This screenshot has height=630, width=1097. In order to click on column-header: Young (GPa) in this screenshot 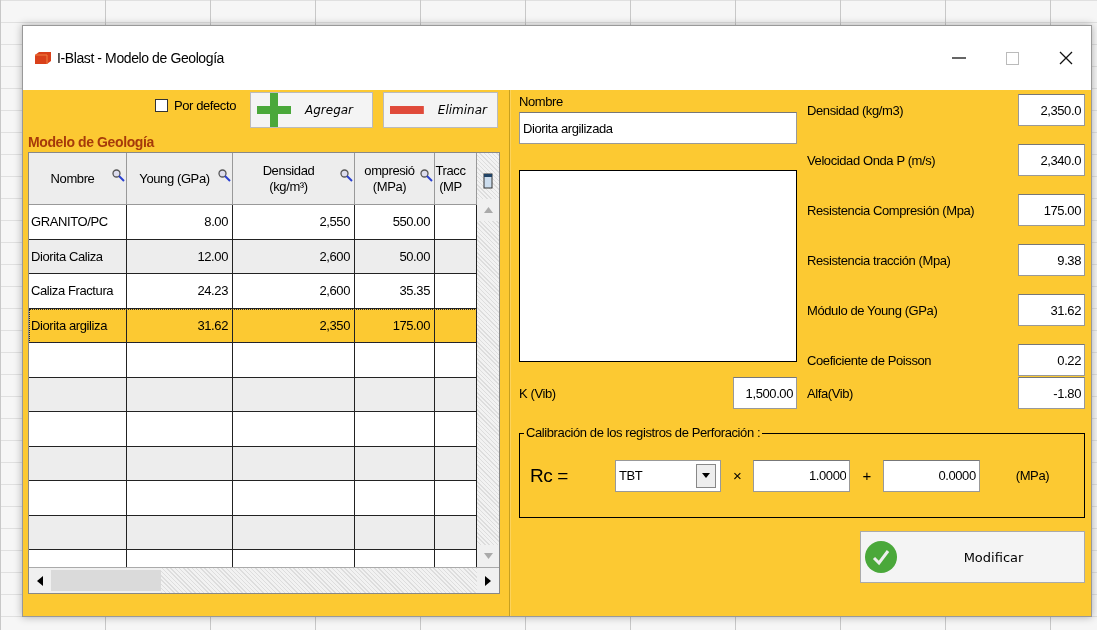, I will do `click(180, 179)`.